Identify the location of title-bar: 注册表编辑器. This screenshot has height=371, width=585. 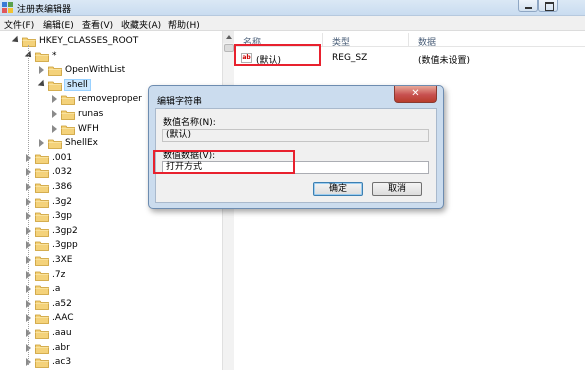
(292, 8).